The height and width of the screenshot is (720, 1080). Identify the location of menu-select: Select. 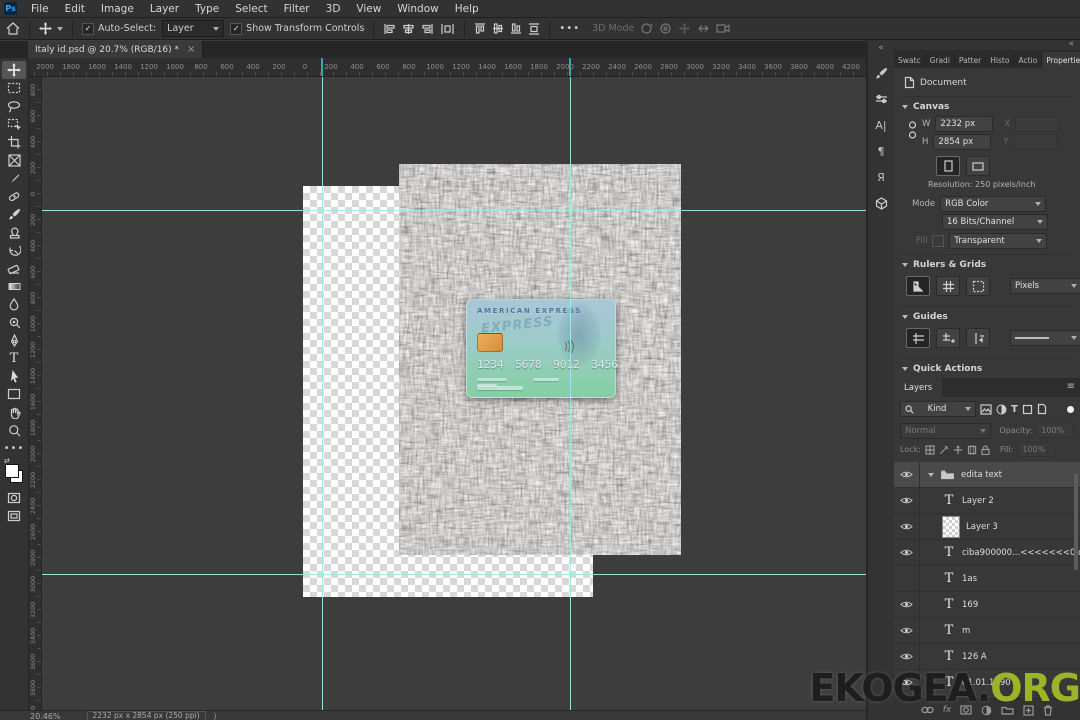
(251, 9).